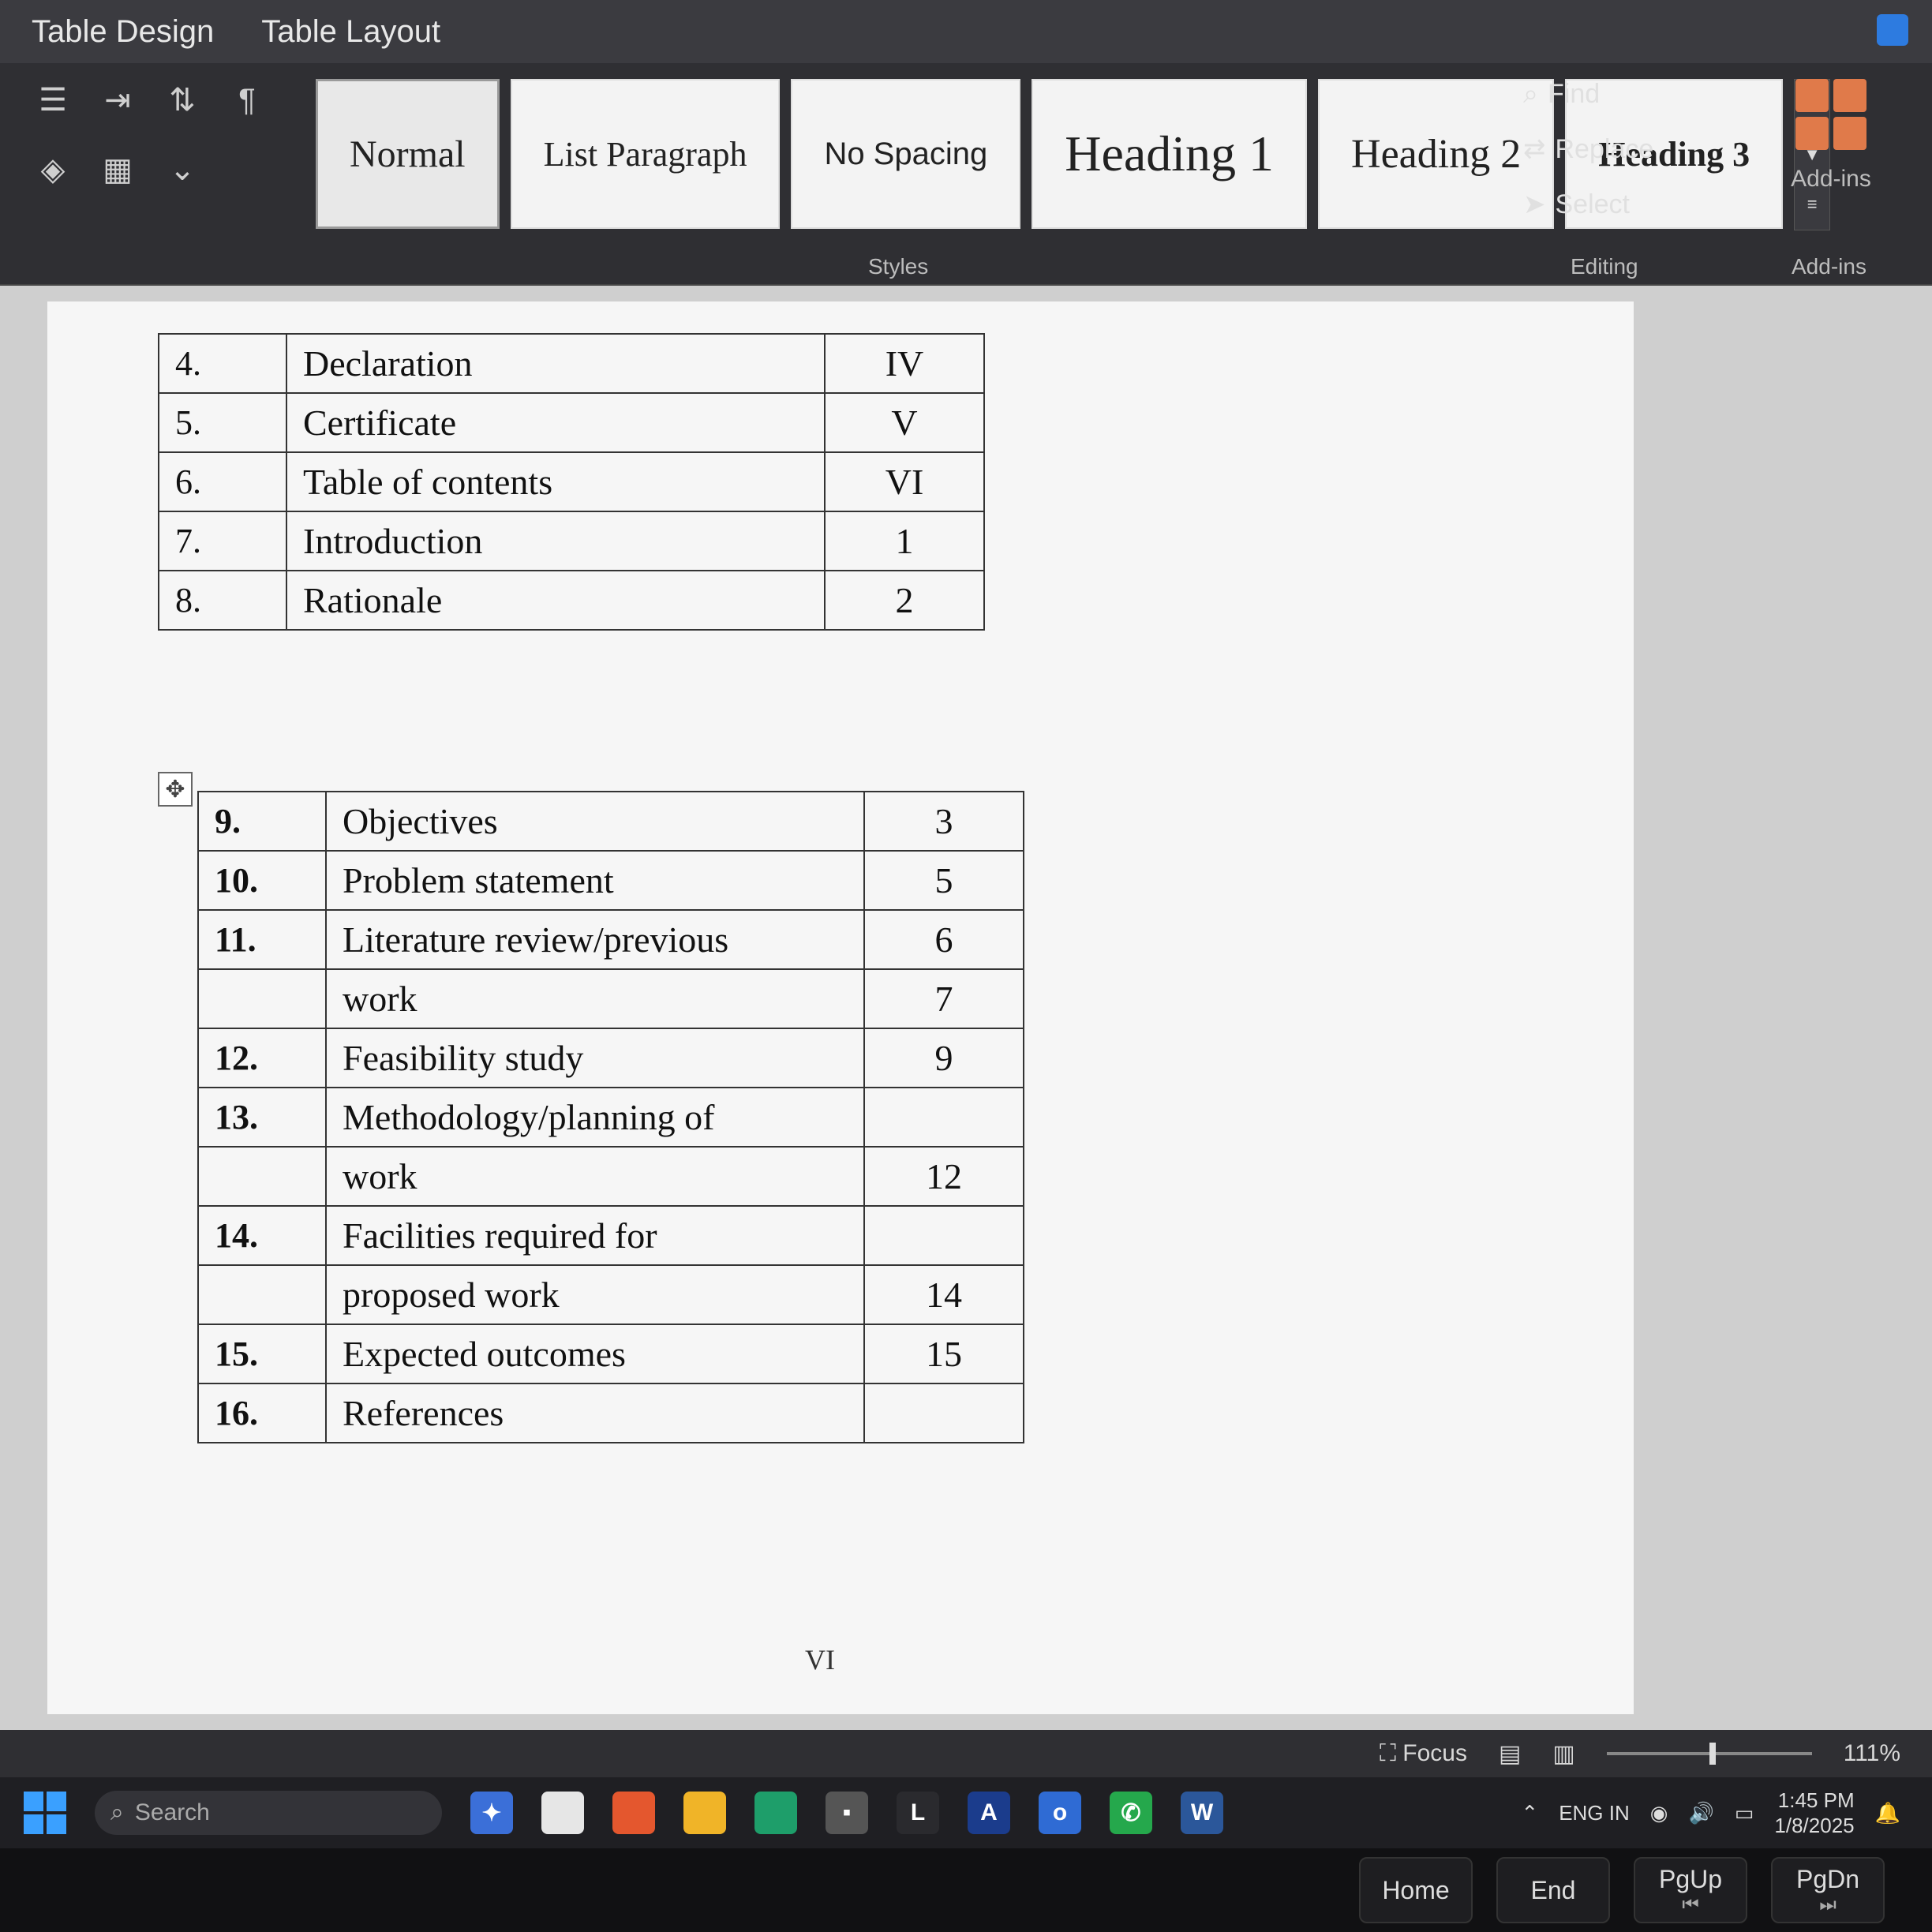 The height and width of the screenshot is (1932, 1932). Describe the element at coordinates (645, 154) in the screenshot. I see `style-list-paragraph: List Paragraph` at that location.